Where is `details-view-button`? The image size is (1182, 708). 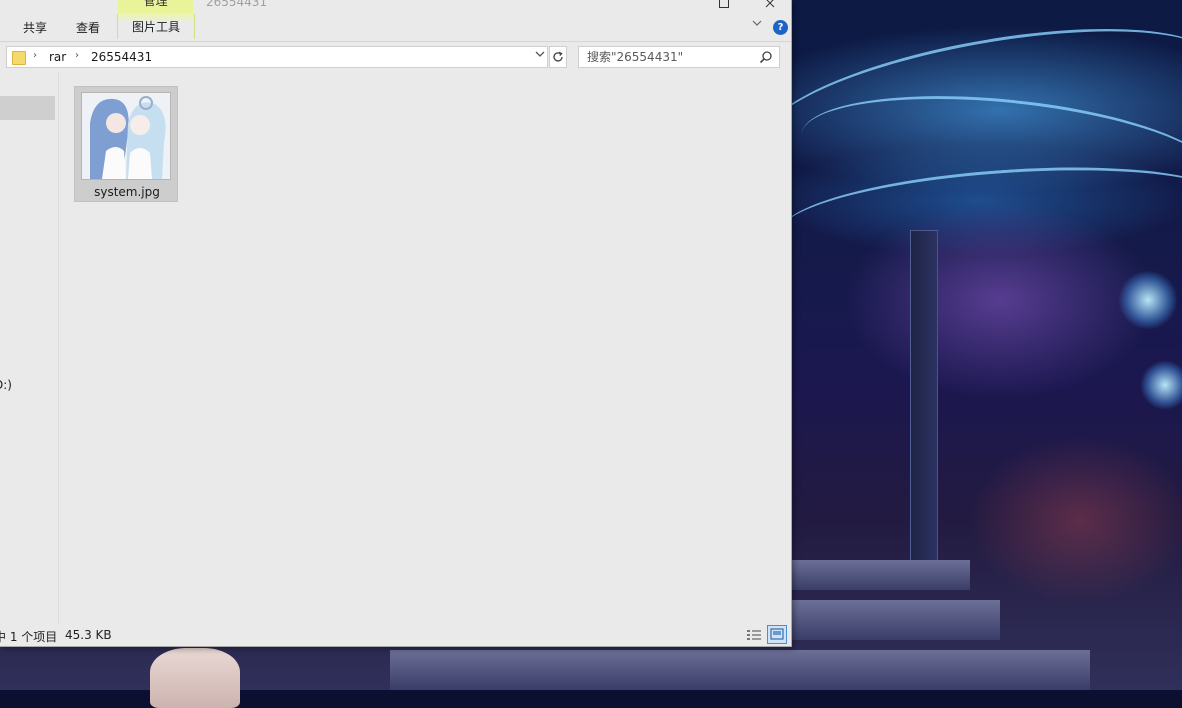 details-view-button is located at coordinates (754, 635).